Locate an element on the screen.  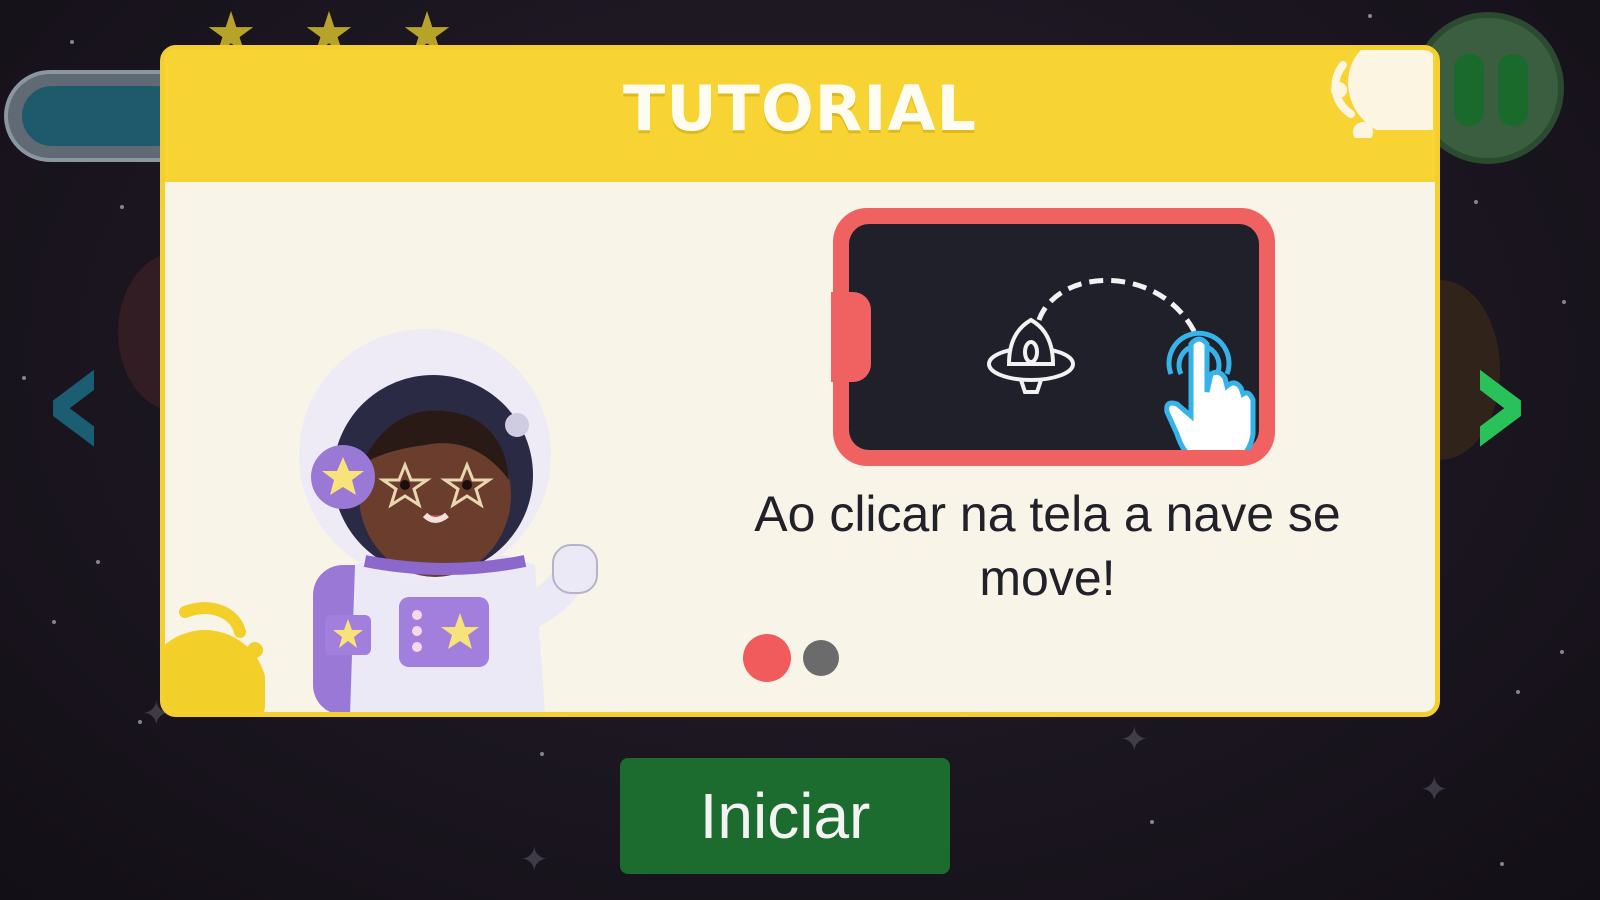
chevron-right-icon: › is located at coordinates (1499, 400).